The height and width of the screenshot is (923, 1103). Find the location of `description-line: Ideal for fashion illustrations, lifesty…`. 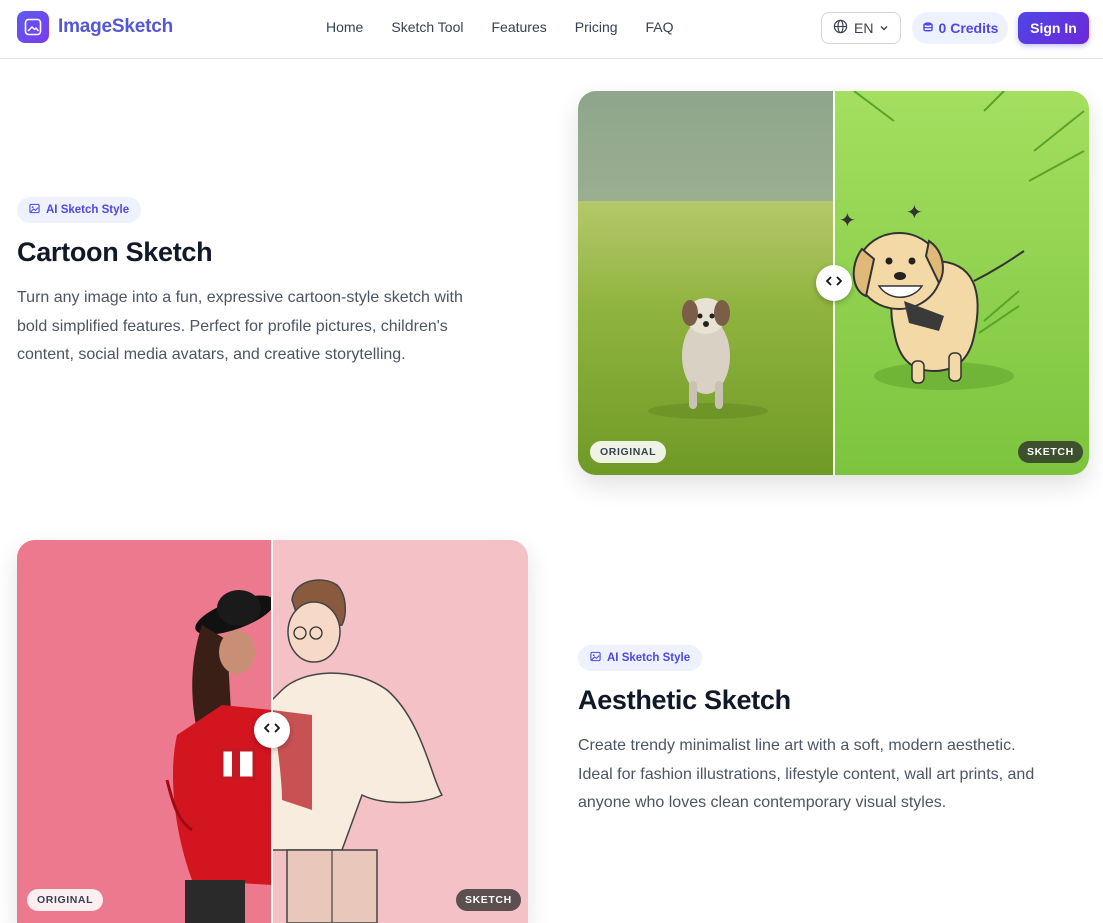

description-line: Ideal for fashion illustrations, lifesty… is located at coordinates (806, 774).